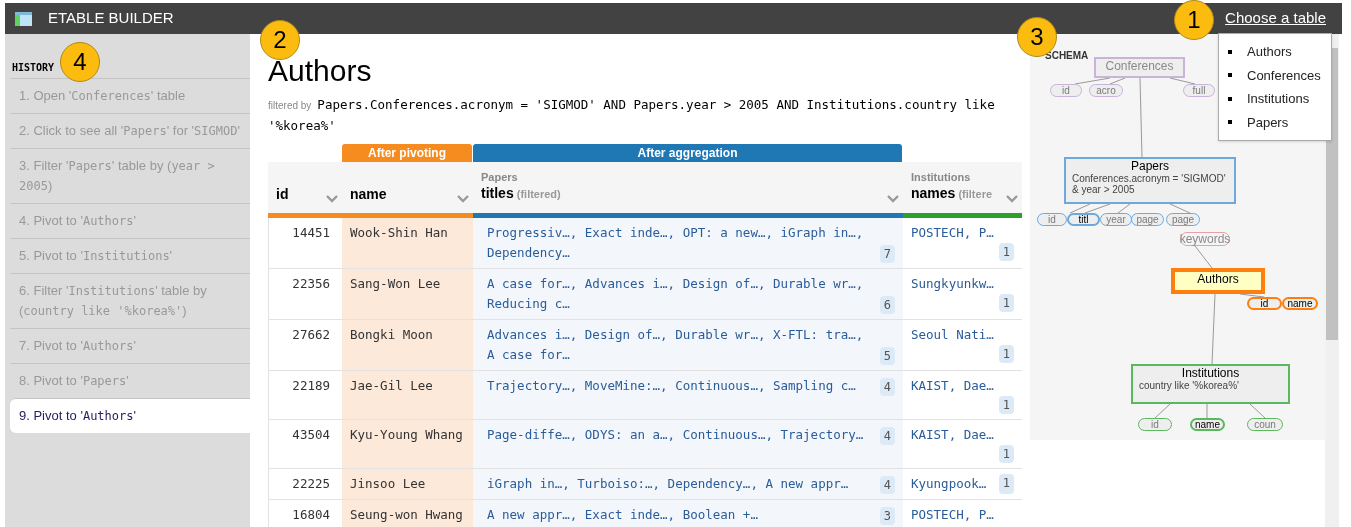 This screenshot has height=527, width=1351. I want to click on table-cell: Wook-Shin Han, so click(407, 243).